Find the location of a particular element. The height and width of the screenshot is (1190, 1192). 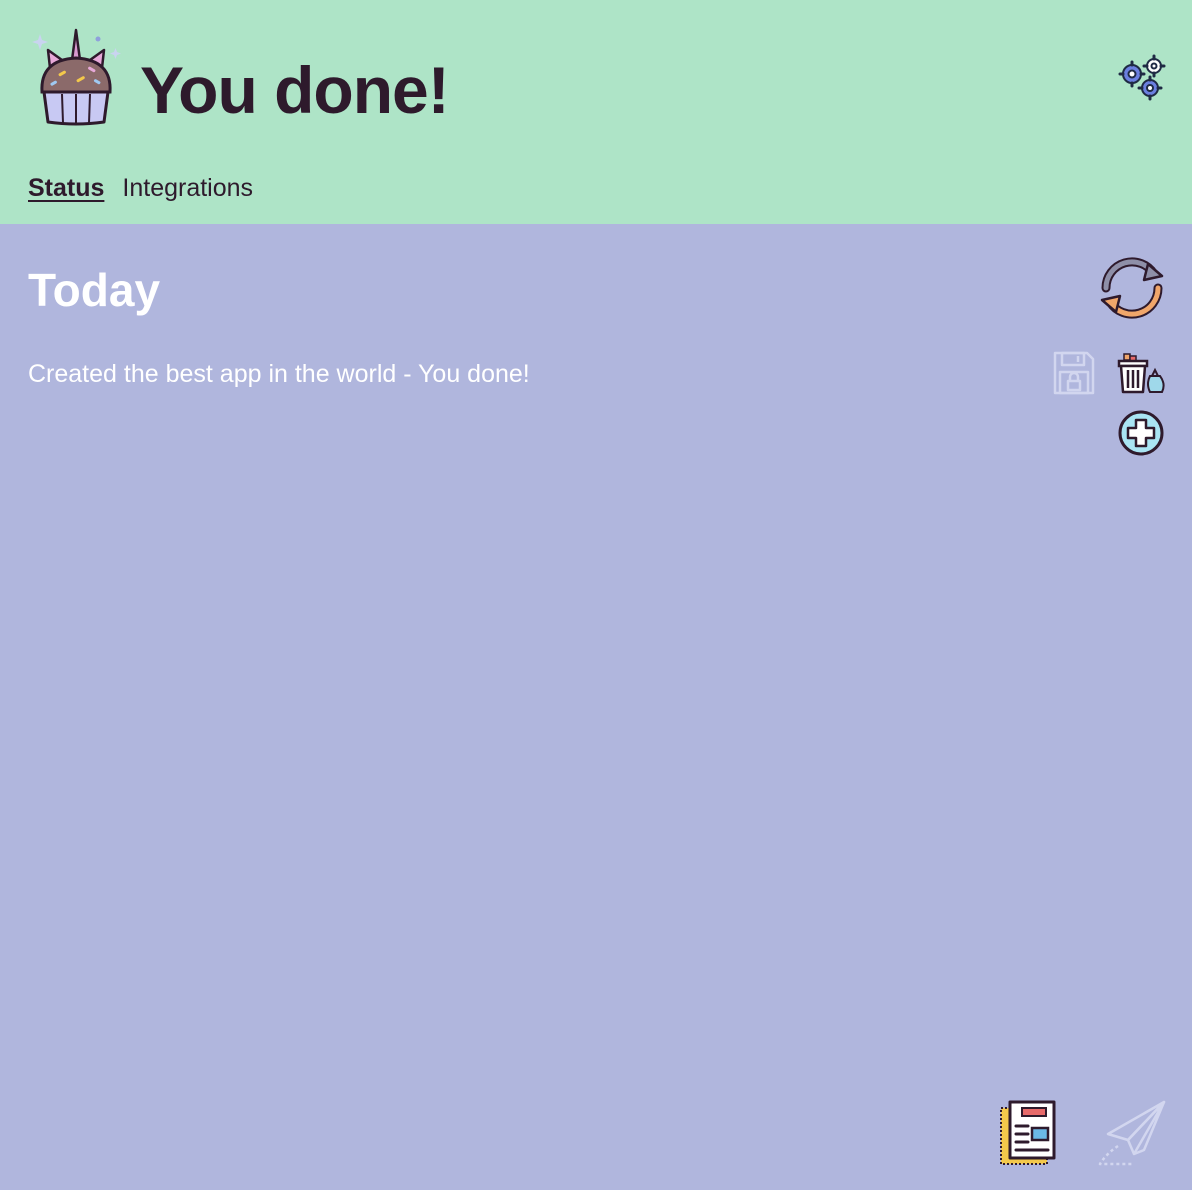

tab-status: Status is located at coordinates (66, 188).